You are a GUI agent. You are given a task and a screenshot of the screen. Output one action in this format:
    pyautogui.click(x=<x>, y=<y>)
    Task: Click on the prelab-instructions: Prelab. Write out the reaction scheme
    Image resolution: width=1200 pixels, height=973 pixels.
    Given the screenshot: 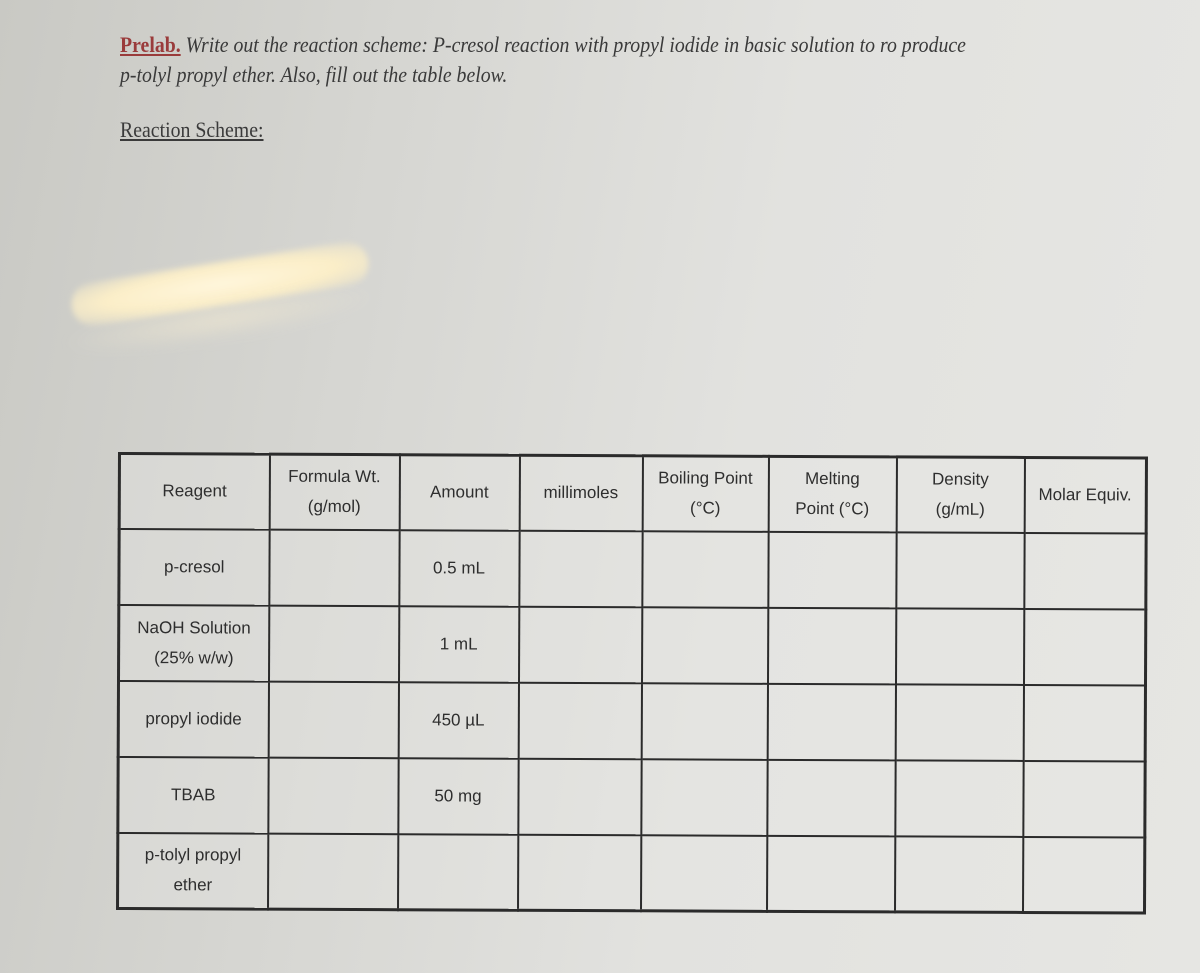 What is the action you would take?
    pyautogui.click(x=543, y=60)
    